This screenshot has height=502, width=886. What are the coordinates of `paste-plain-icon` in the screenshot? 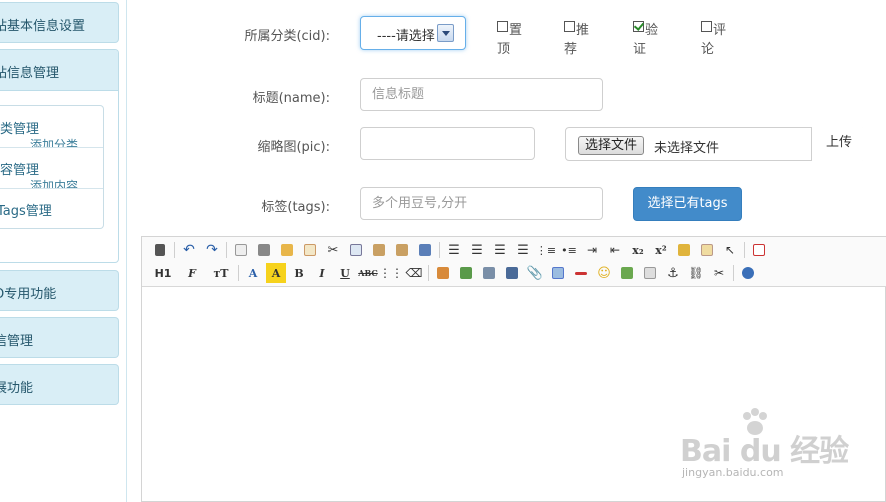 It's located at (402, 250).